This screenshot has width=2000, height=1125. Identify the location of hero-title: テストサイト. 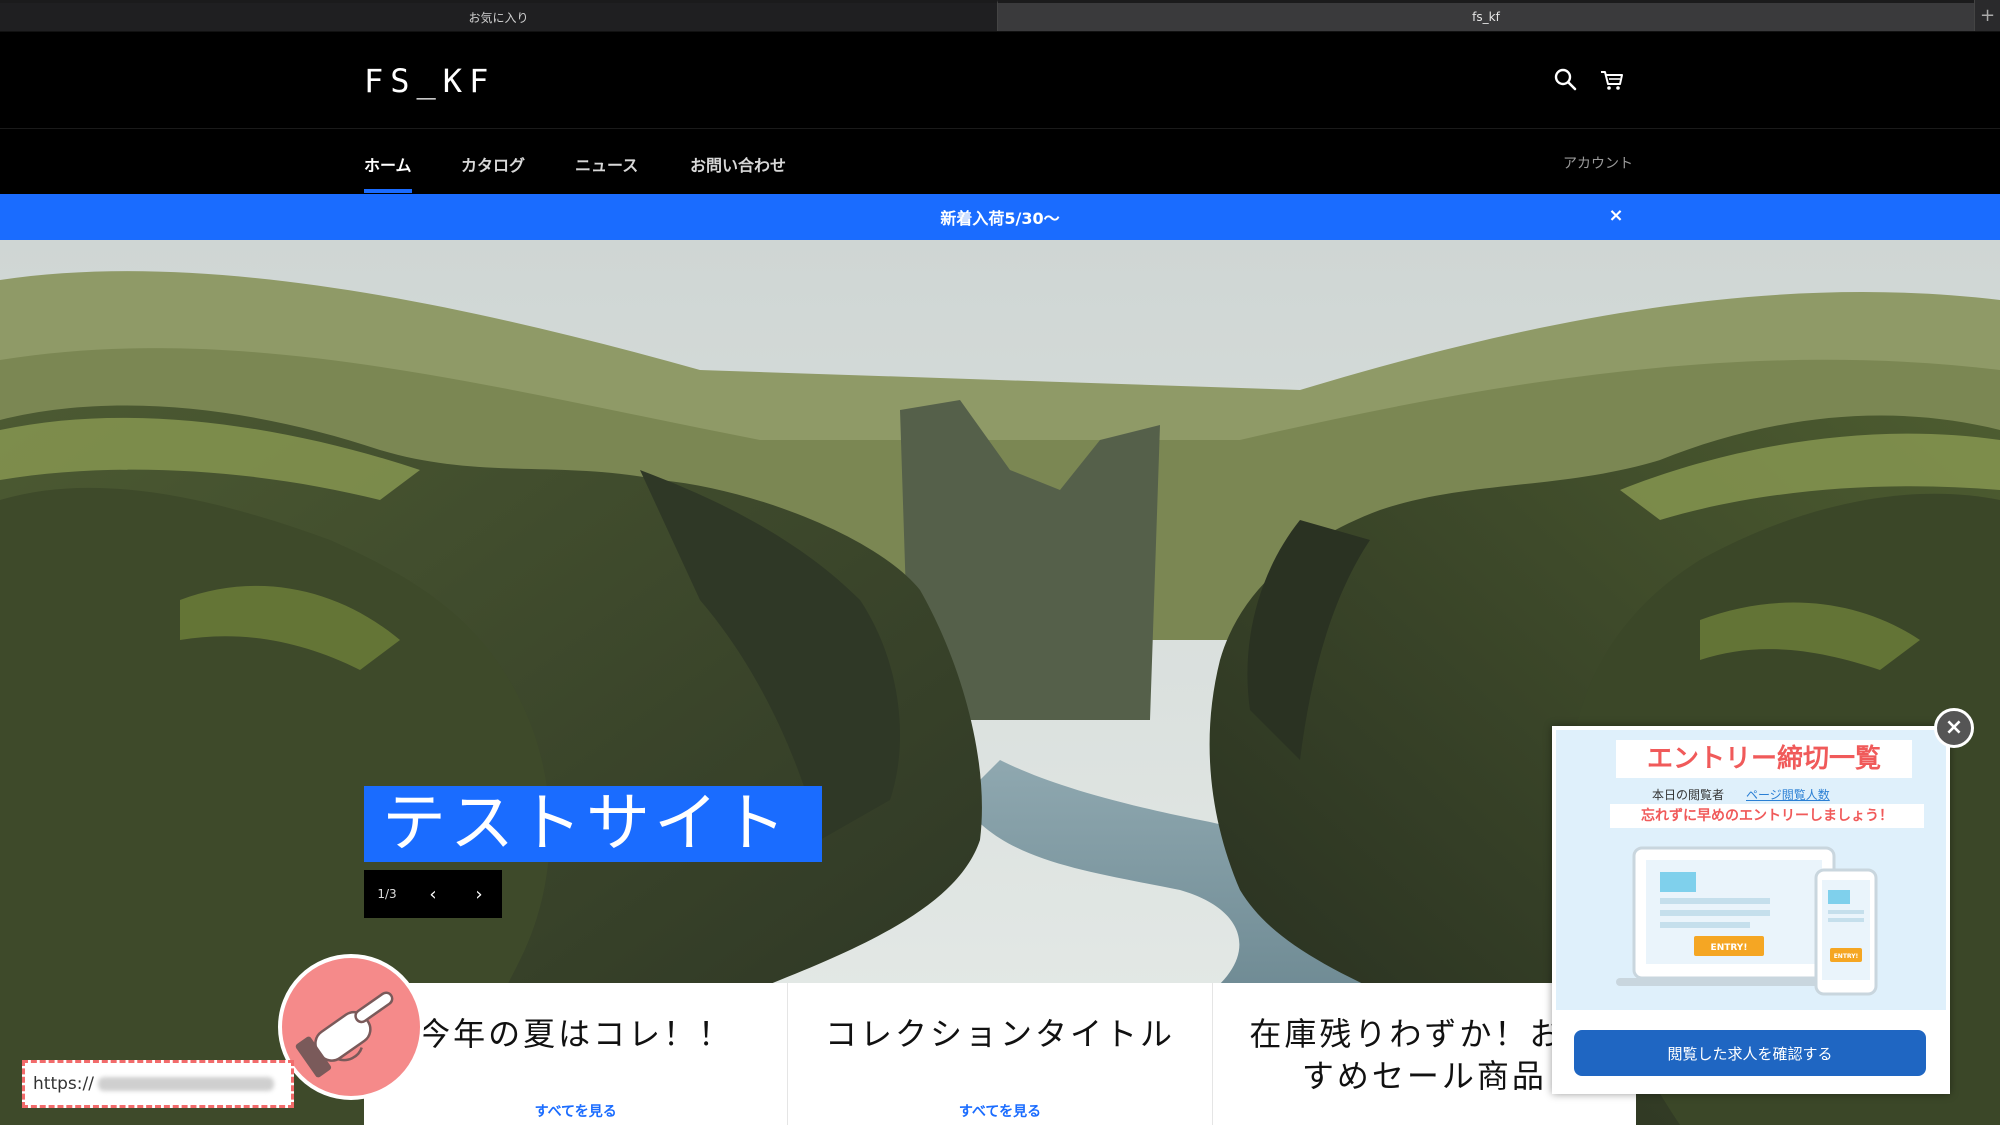
(593, 824).